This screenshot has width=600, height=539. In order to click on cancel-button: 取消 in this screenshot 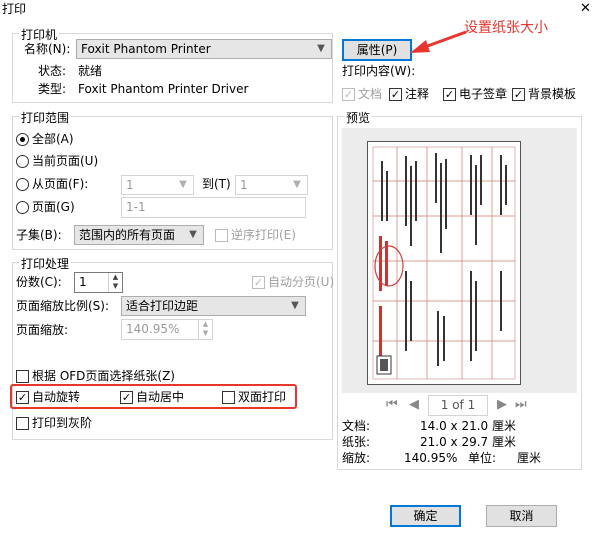, I will do `click(521, 516)`.